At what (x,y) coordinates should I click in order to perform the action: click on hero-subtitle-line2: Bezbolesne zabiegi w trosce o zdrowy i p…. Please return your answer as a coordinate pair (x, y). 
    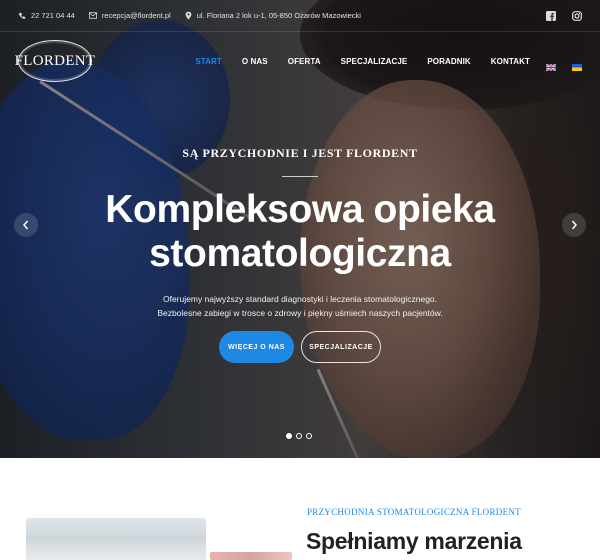
    Looking at the image, I should click on (300, 313).